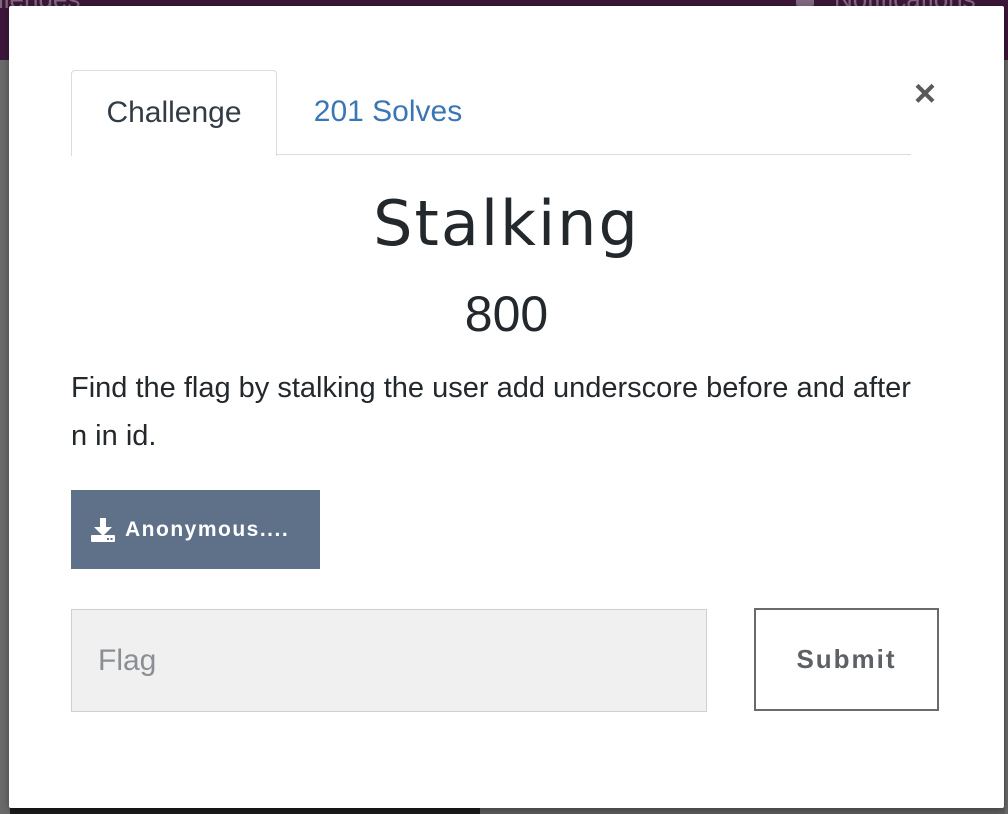  I want to click on challenge-points: 800, so click(506, 314).